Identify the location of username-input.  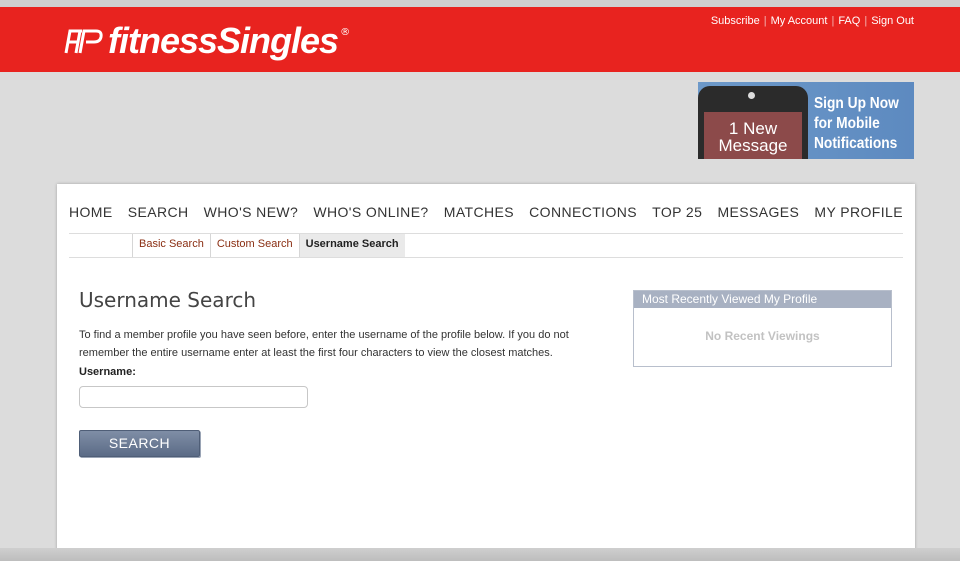
(193, 397).